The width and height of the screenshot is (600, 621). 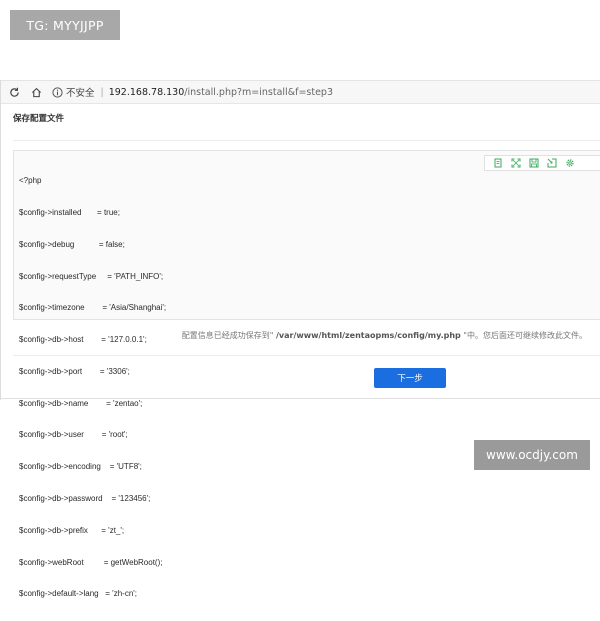 I want to click on page-title: 保存配置文件, so click(x=39, y=119).